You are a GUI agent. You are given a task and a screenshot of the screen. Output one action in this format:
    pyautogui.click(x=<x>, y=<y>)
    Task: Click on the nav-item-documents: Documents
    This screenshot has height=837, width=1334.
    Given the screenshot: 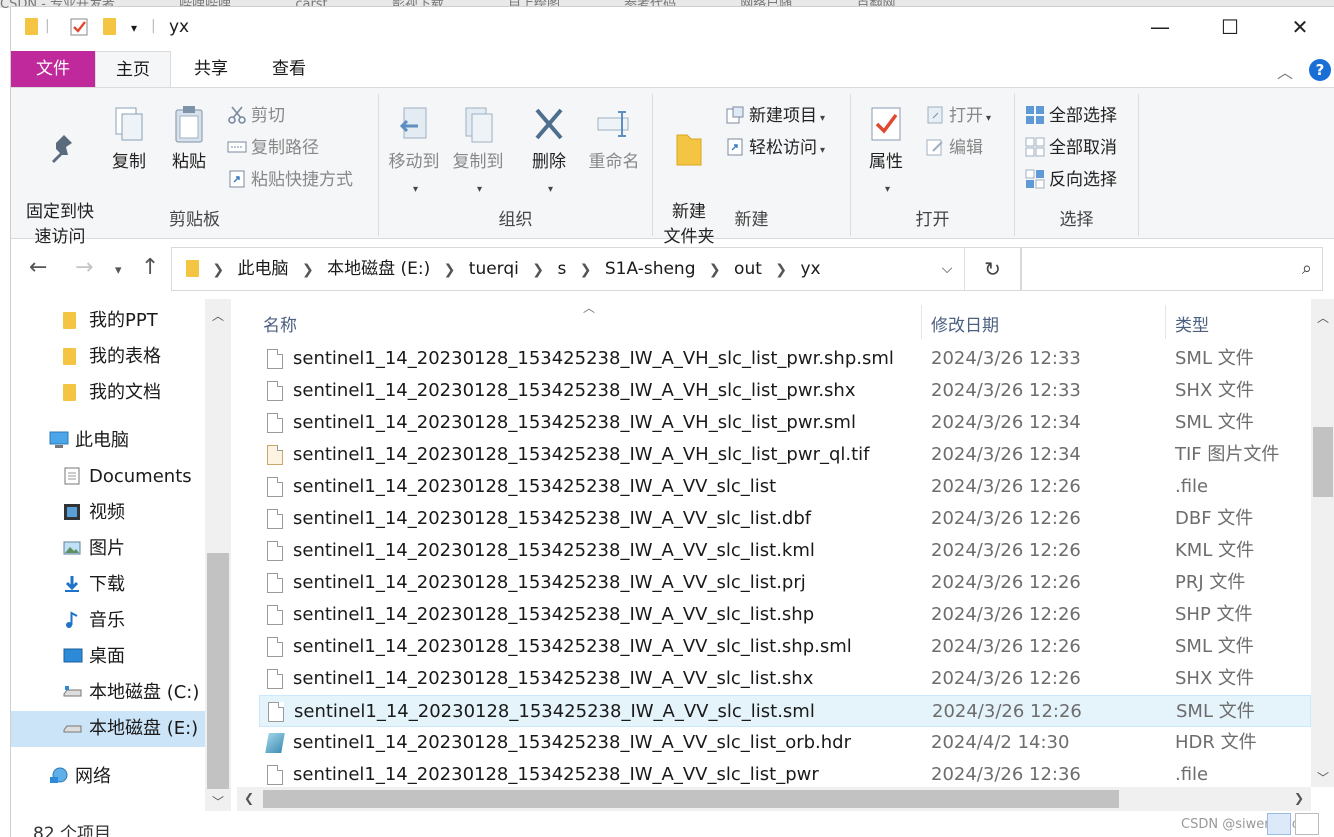 What is the action you would take?
    pyautogui.click(x=127, y=477)
    